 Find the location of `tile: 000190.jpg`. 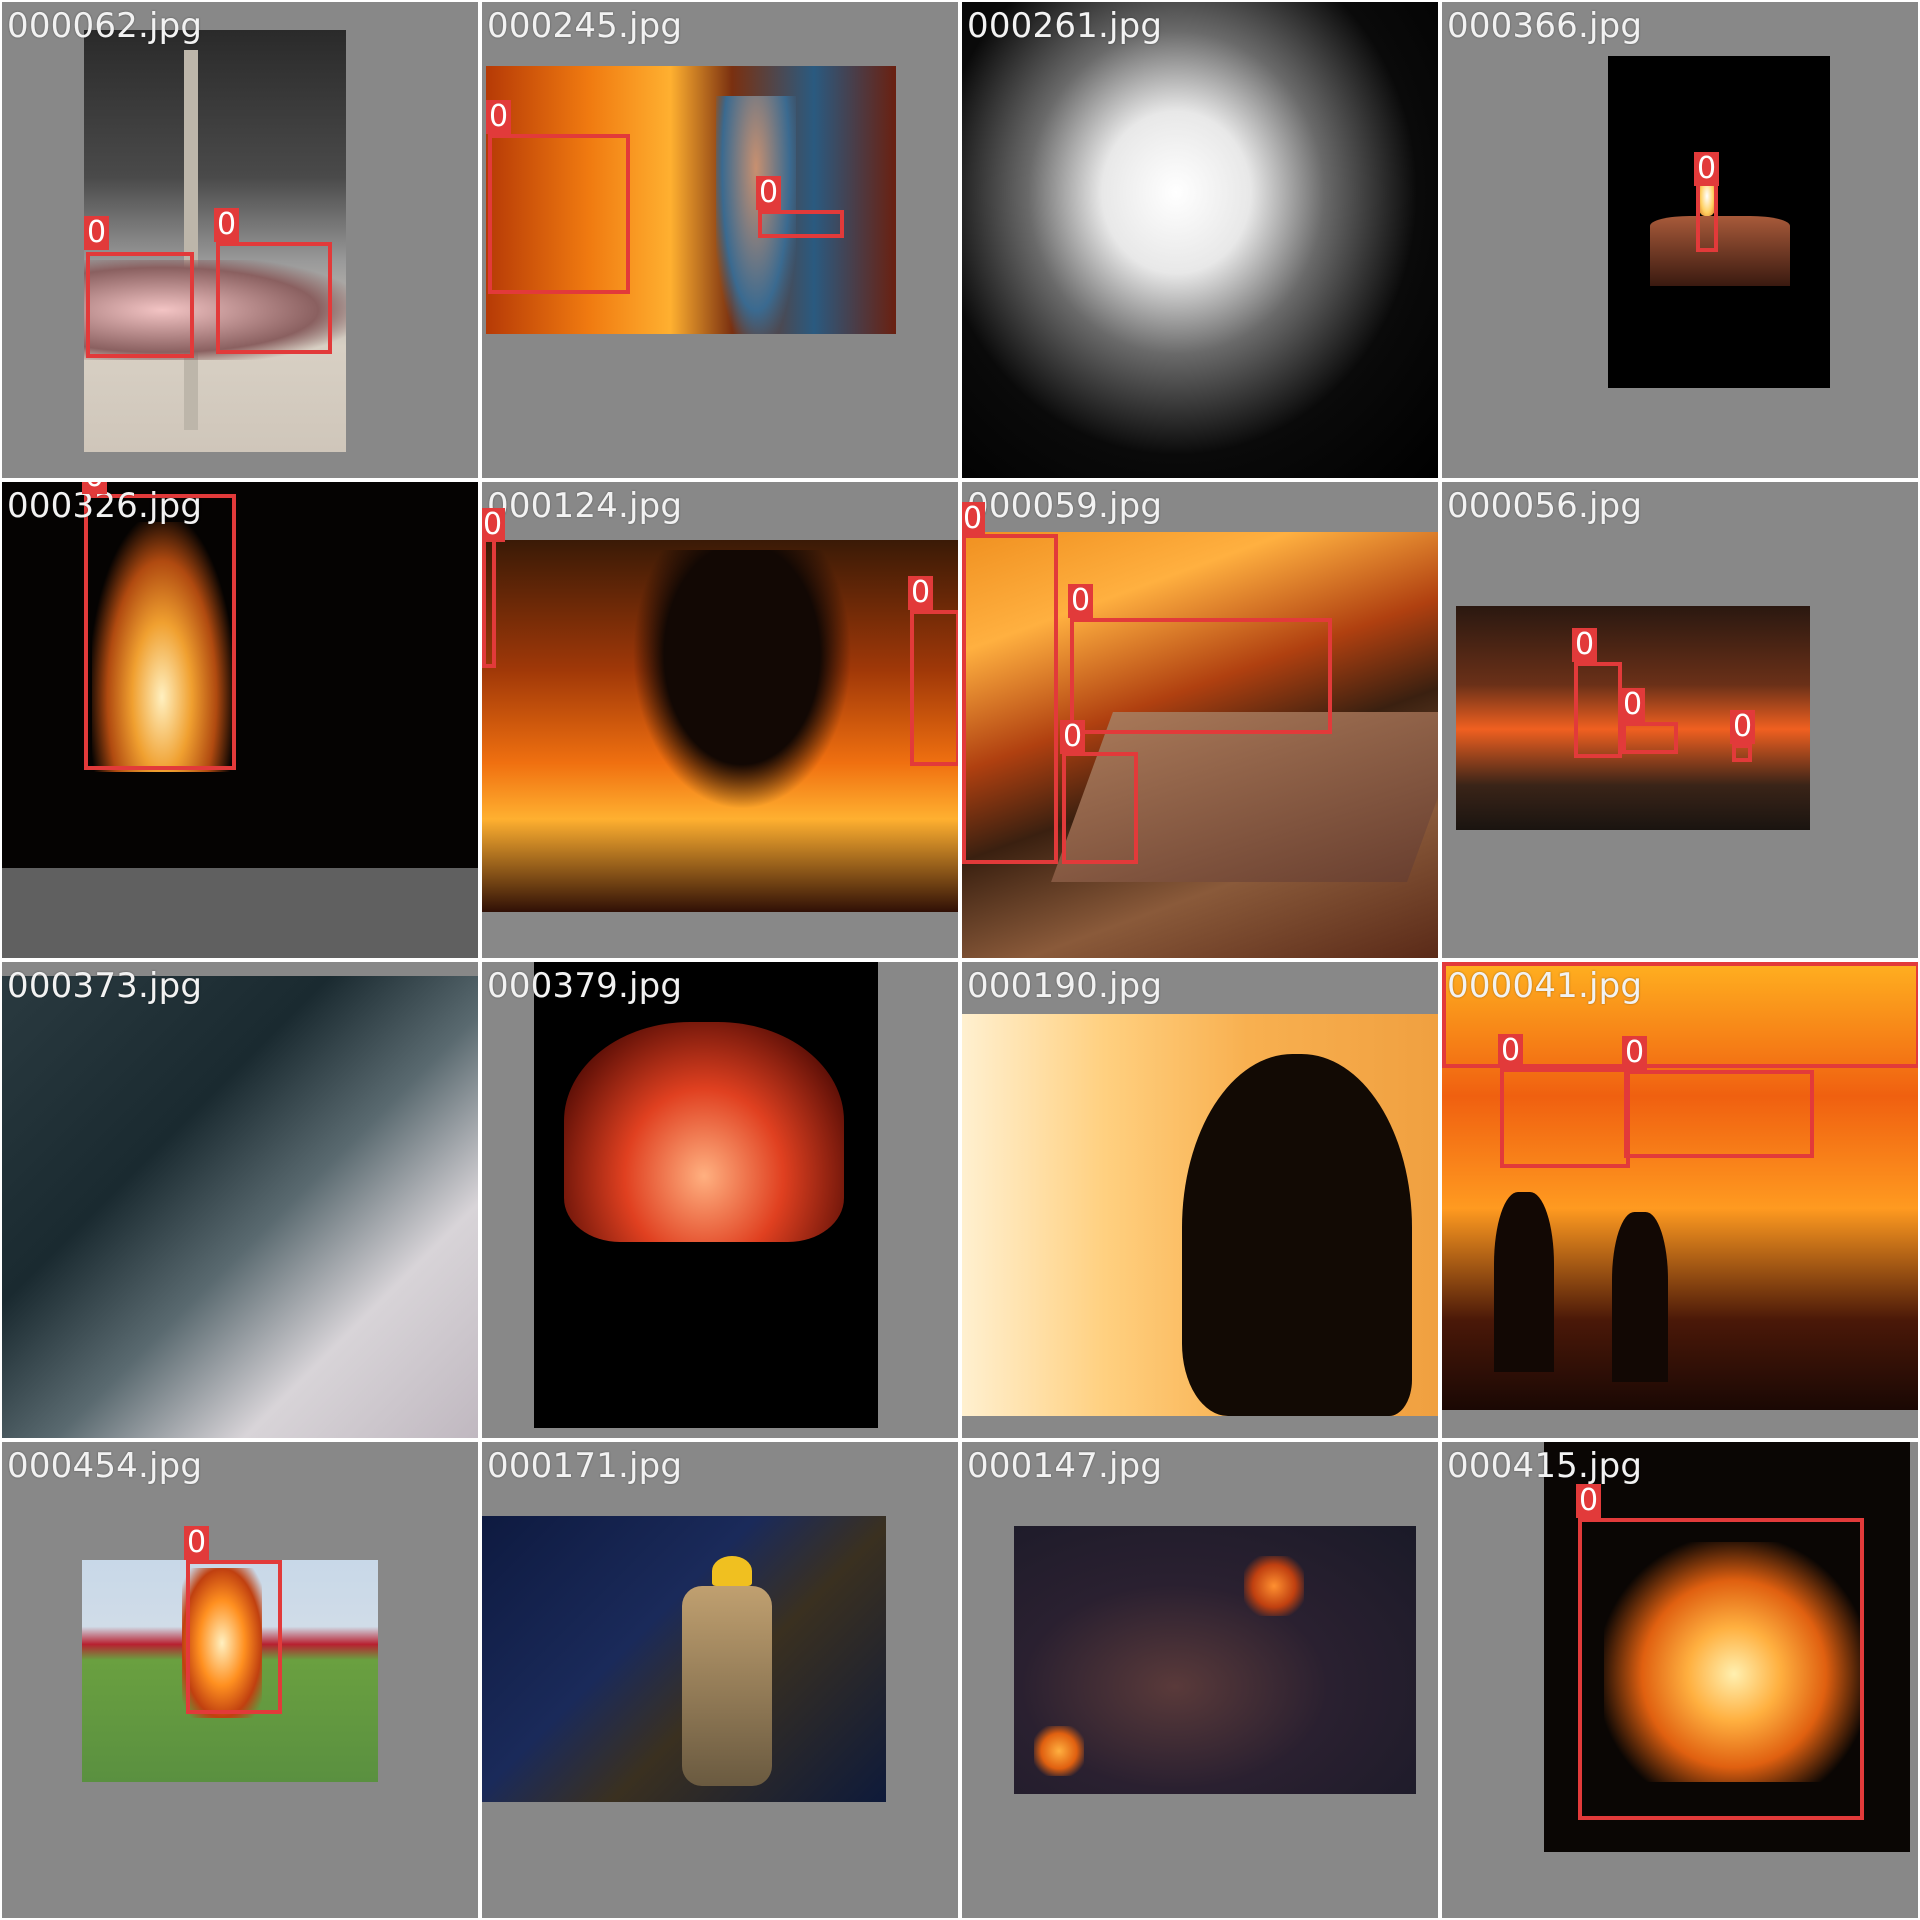

tile: 000190.jpg is located at coordinates (1200, 1200).